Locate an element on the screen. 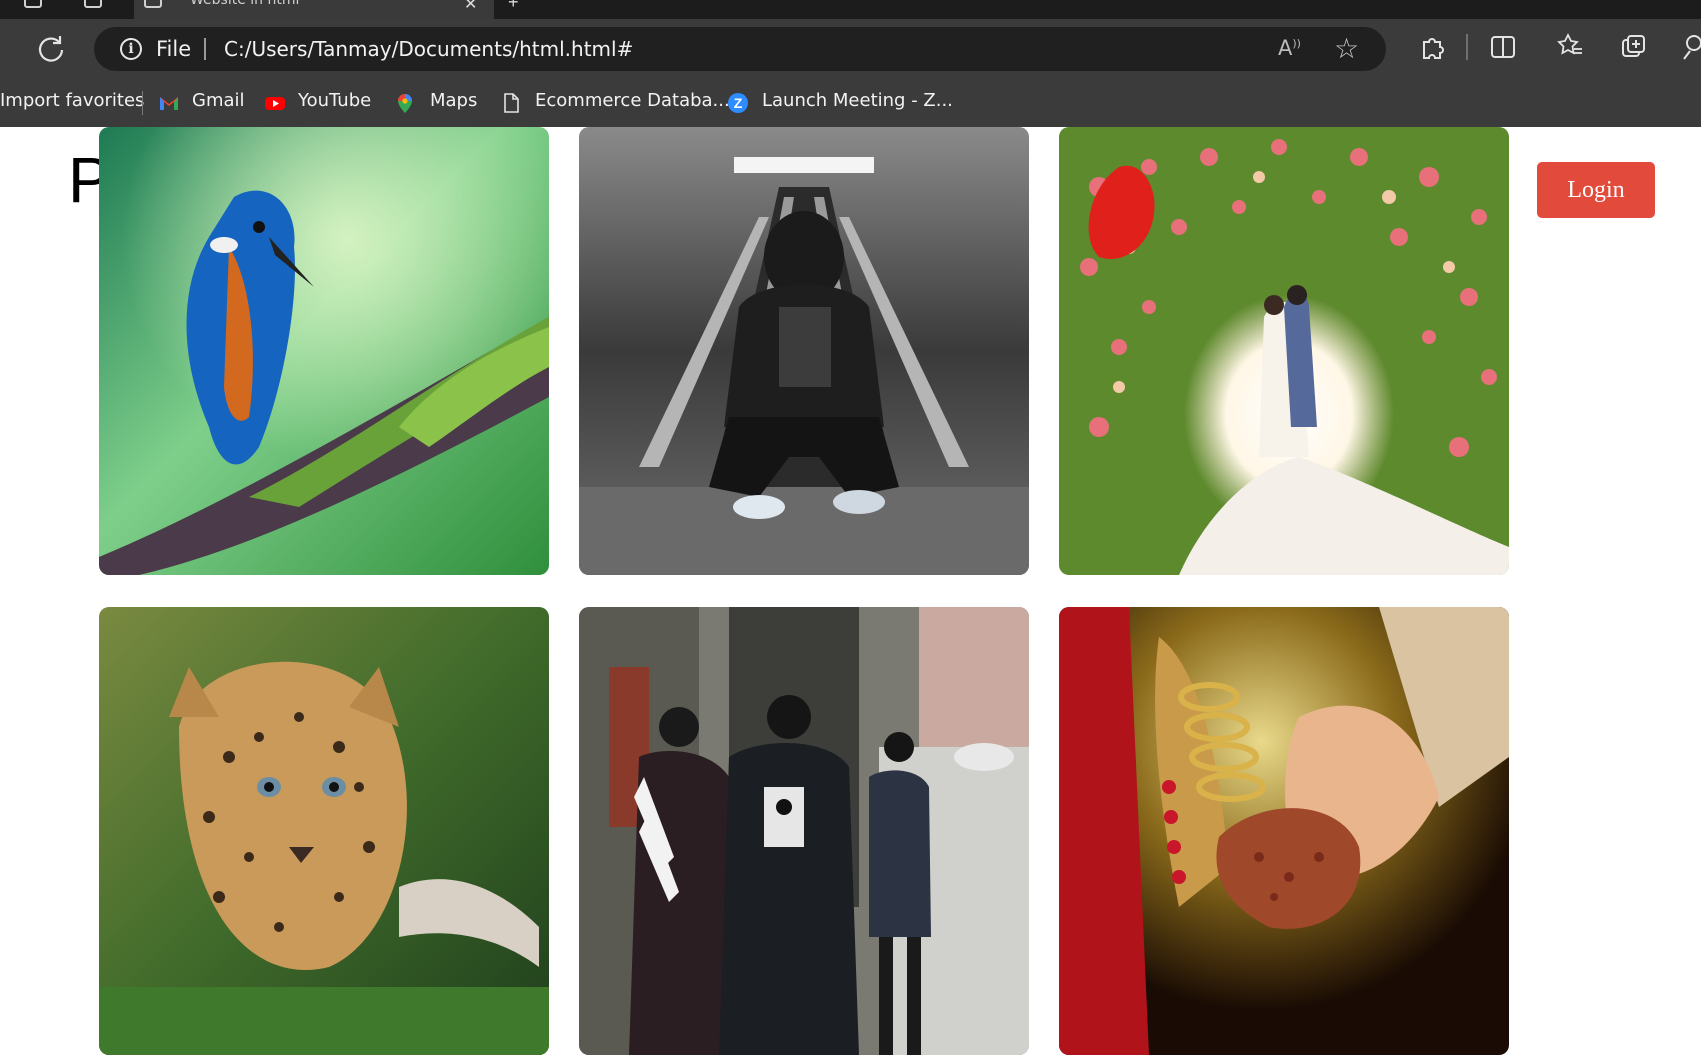 This screenshot has width=1701, height=1055. gallery-image-escalator-man is located at coordinates (804, 351).